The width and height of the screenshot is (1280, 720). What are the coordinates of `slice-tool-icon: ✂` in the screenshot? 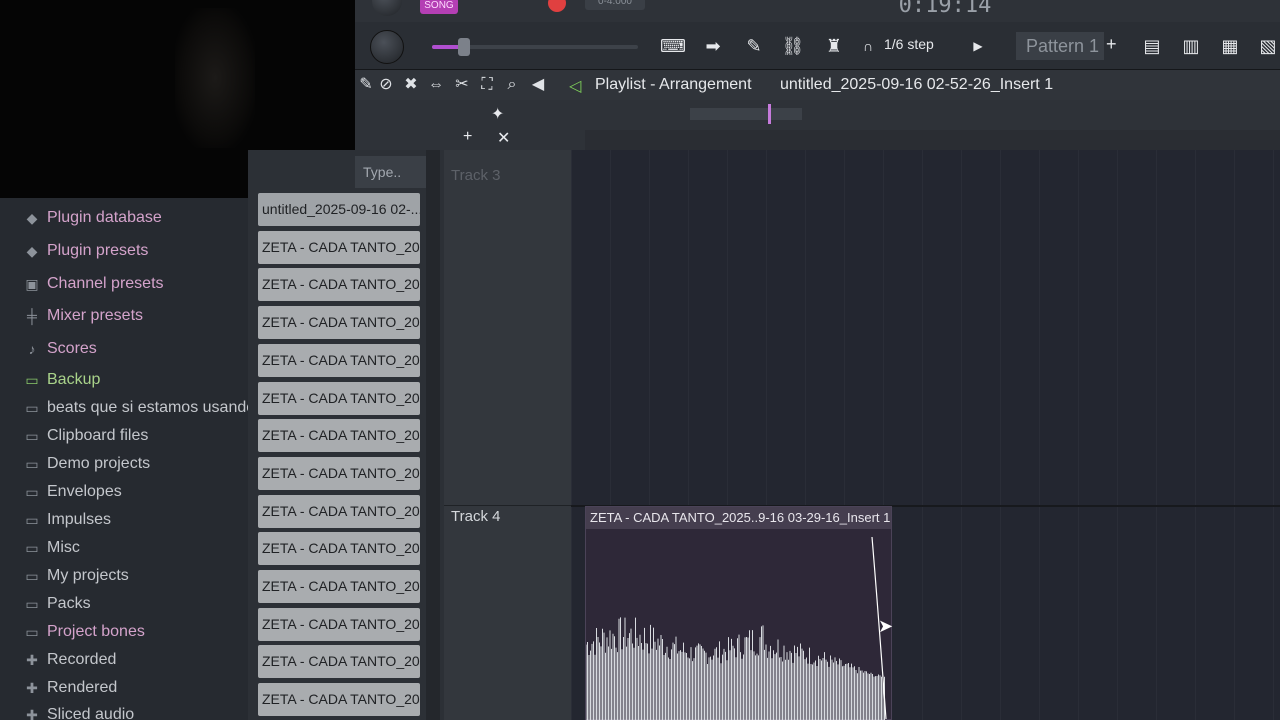 It's located at (462, 85).